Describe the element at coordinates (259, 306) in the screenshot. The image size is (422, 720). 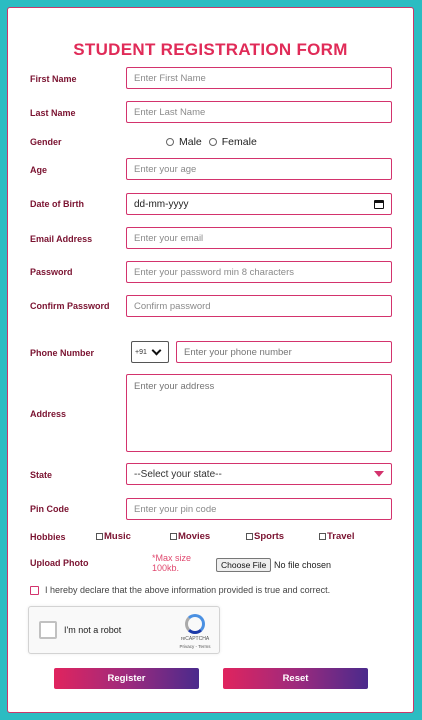
I see `confirm-password-input` at that location.